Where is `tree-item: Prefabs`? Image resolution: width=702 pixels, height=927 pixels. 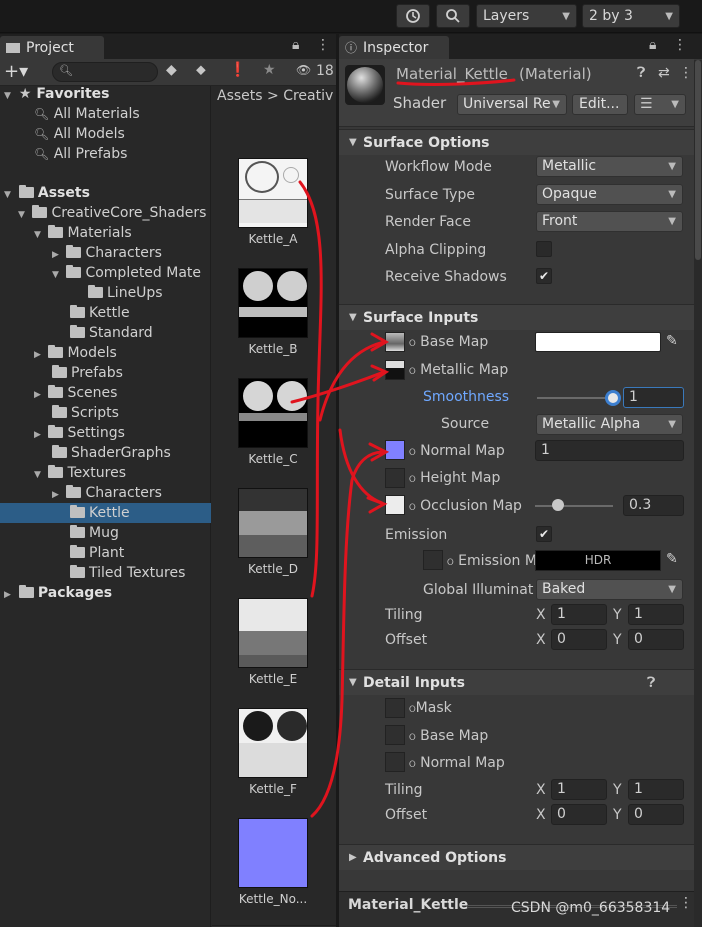
tree-item: Prefabs is located at coordinates (87, 373).